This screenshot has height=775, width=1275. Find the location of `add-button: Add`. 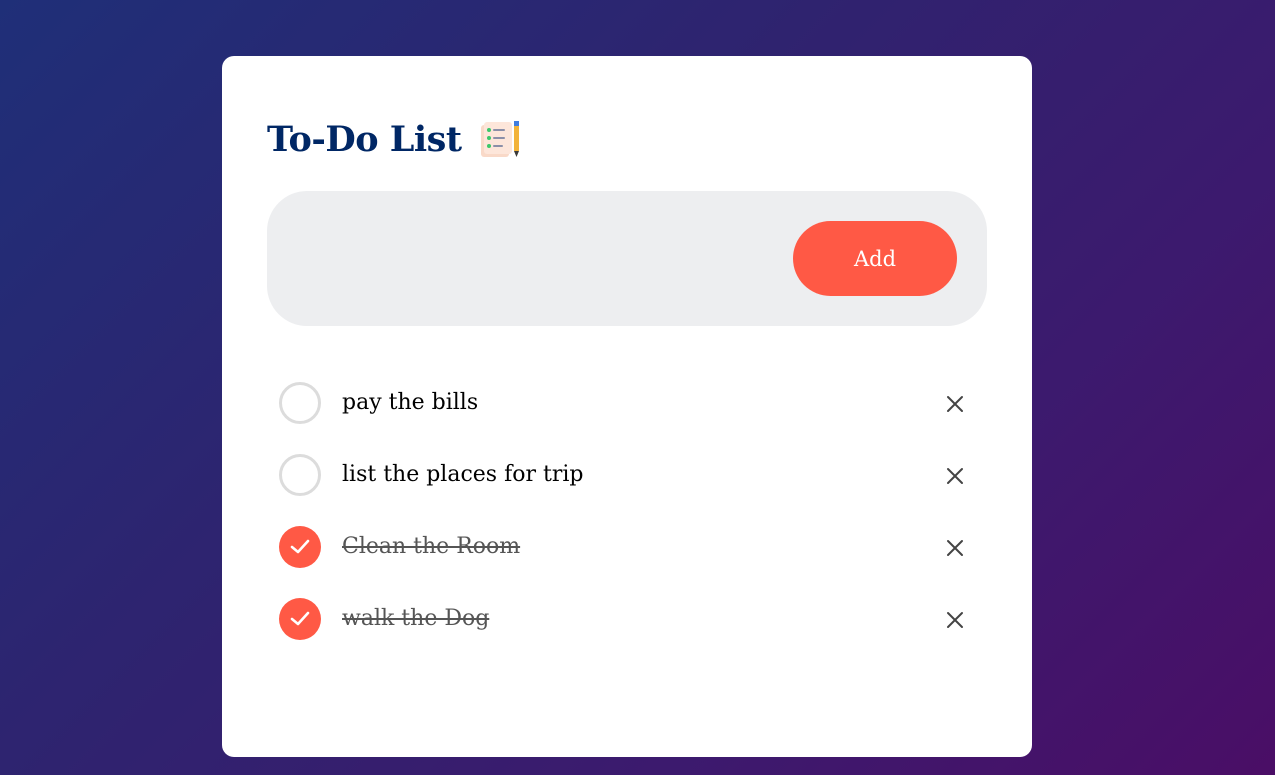

add-button: Add is located at coordinates (875, 258).